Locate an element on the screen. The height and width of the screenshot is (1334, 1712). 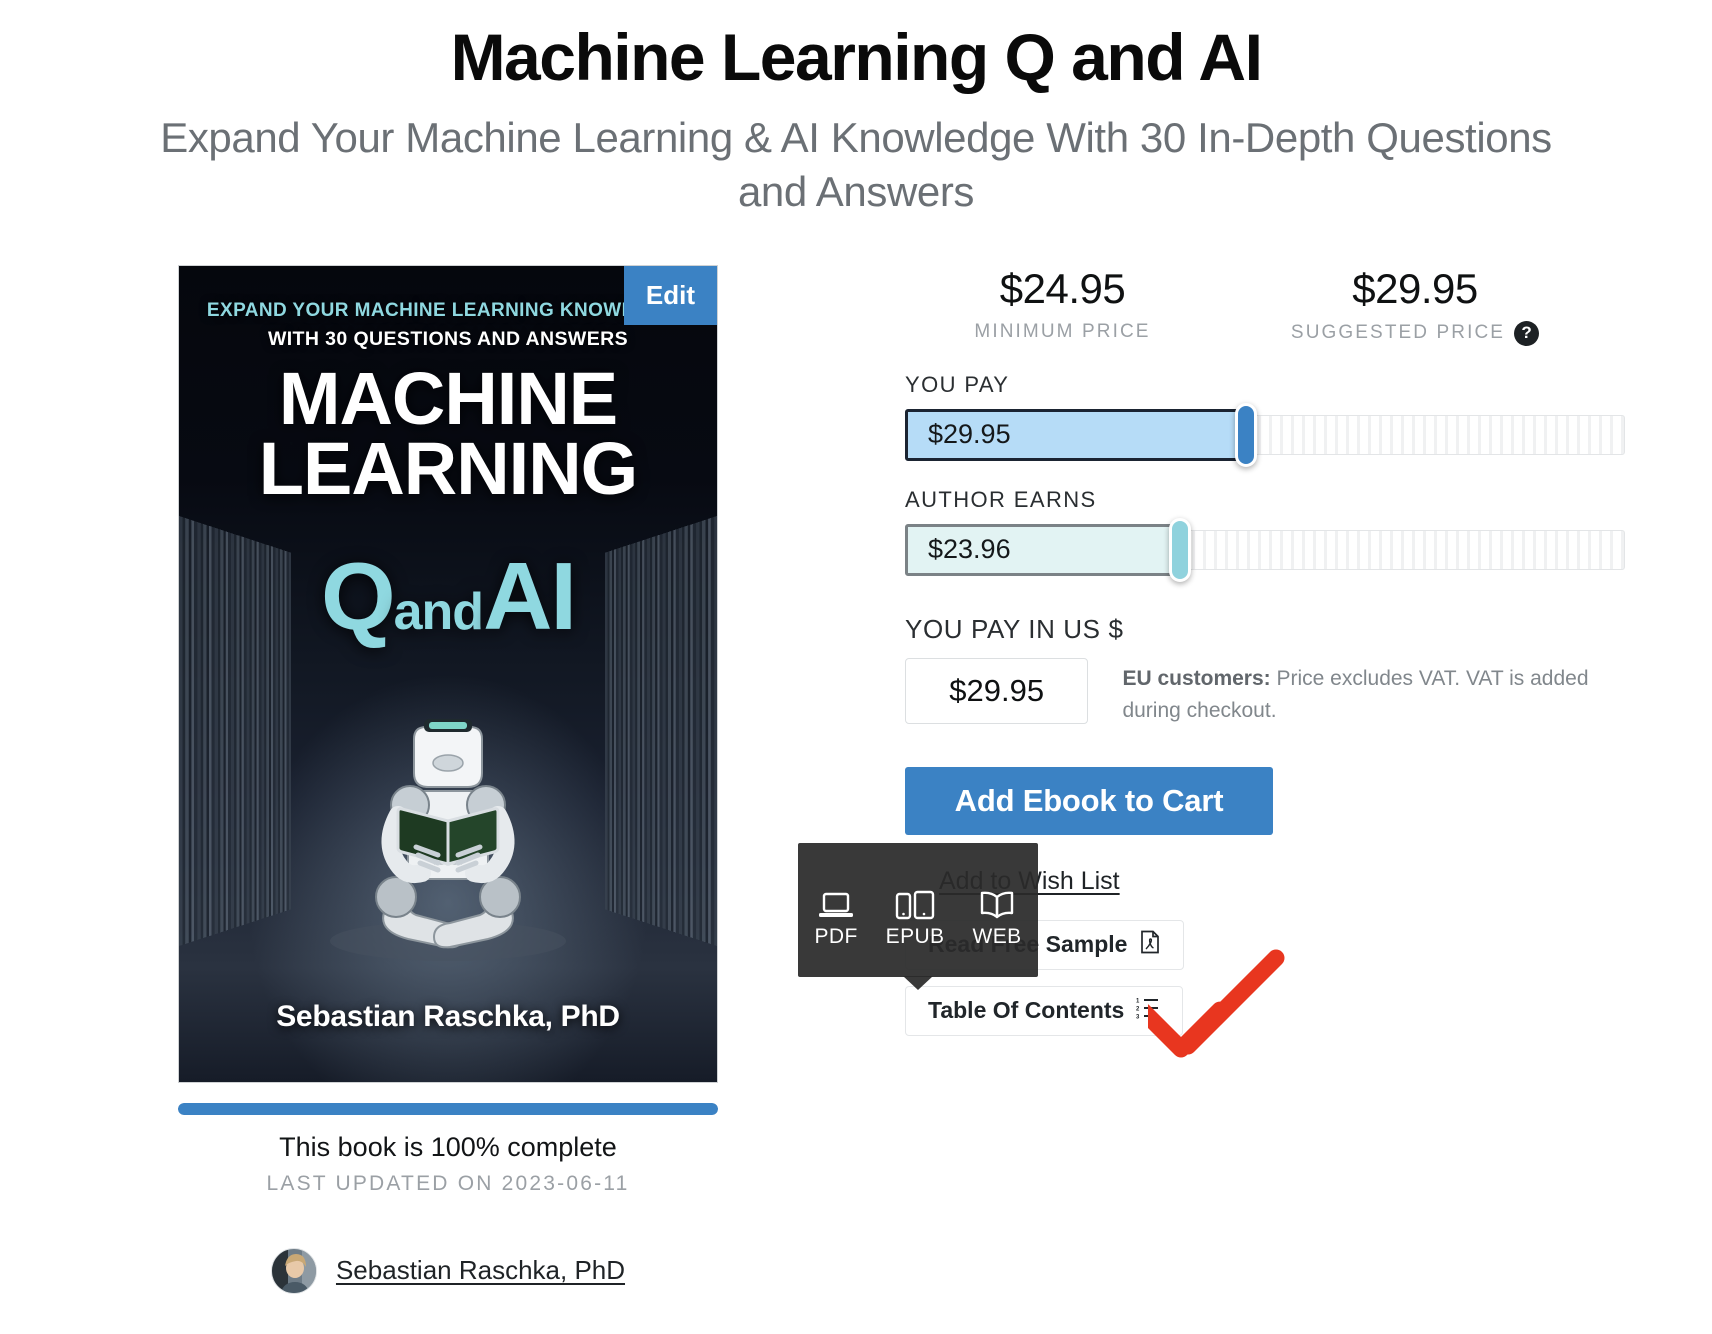
minimum-price-cell: $24.95 MINIMUM PRICE is located at coordinates (1062, 305).